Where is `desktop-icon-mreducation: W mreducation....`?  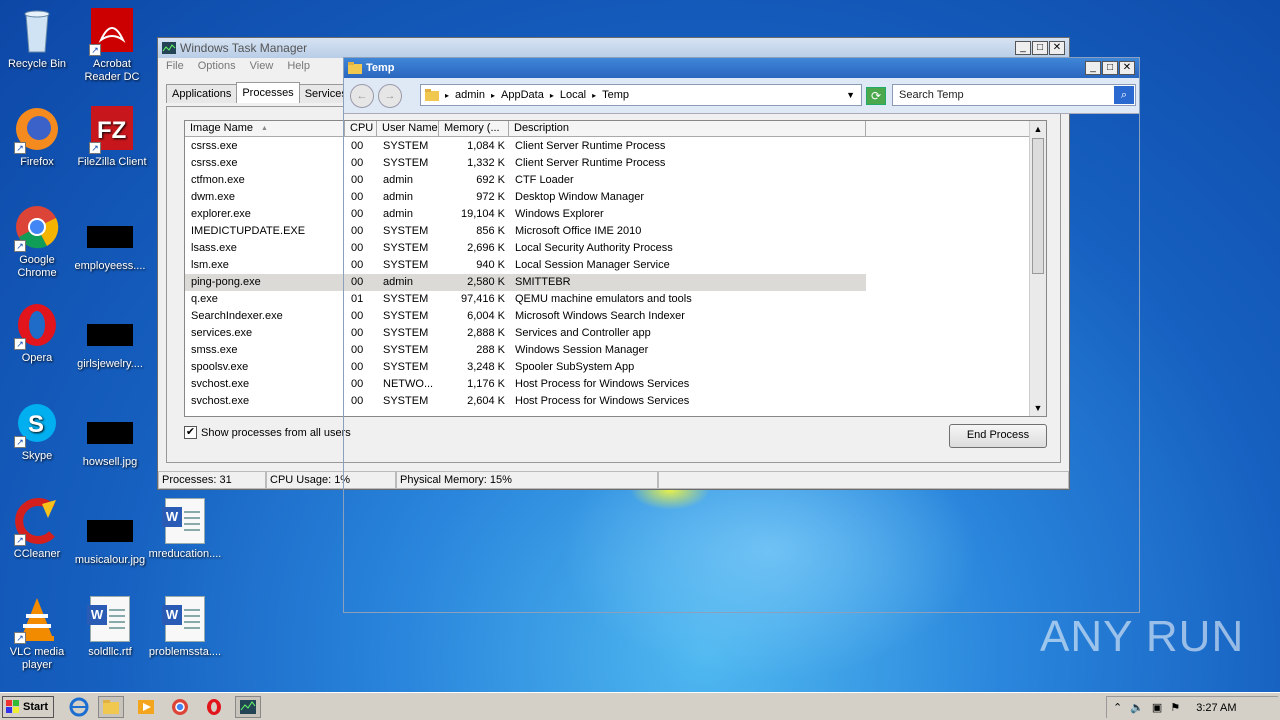 desktop-icon-mreducation: W mreducation.... is located at coordinates (185, 529).